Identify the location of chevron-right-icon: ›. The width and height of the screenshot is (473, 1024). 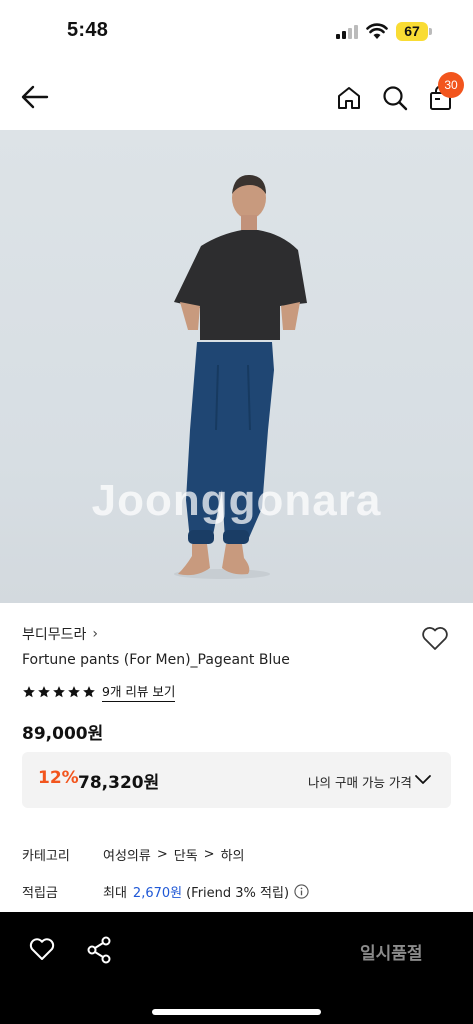
(95, 634).